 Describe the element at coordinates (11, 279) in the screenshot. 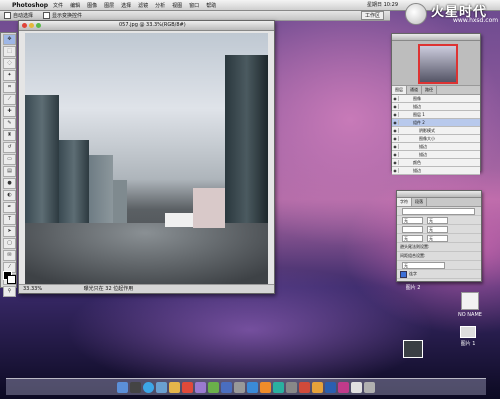

I see `background-color-swatch` at that location.